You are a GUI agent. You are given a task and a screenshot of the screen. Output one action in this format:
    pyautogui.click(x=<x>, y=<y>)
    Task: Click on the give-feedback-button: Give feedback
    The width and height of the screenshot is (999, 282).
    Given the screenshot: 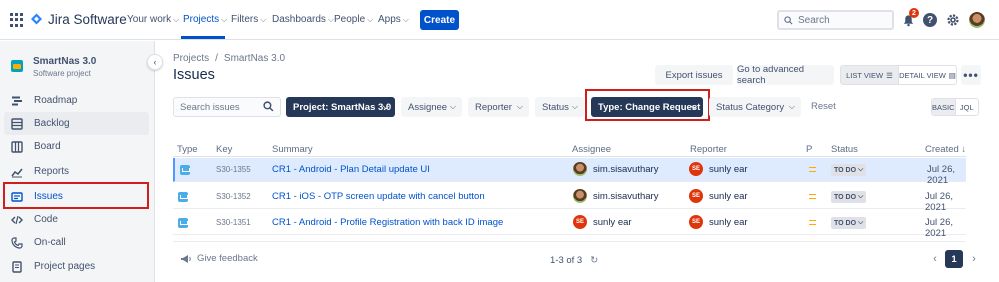 What is the action you would take?
    pyautogui.click(x=219, y=258)
    